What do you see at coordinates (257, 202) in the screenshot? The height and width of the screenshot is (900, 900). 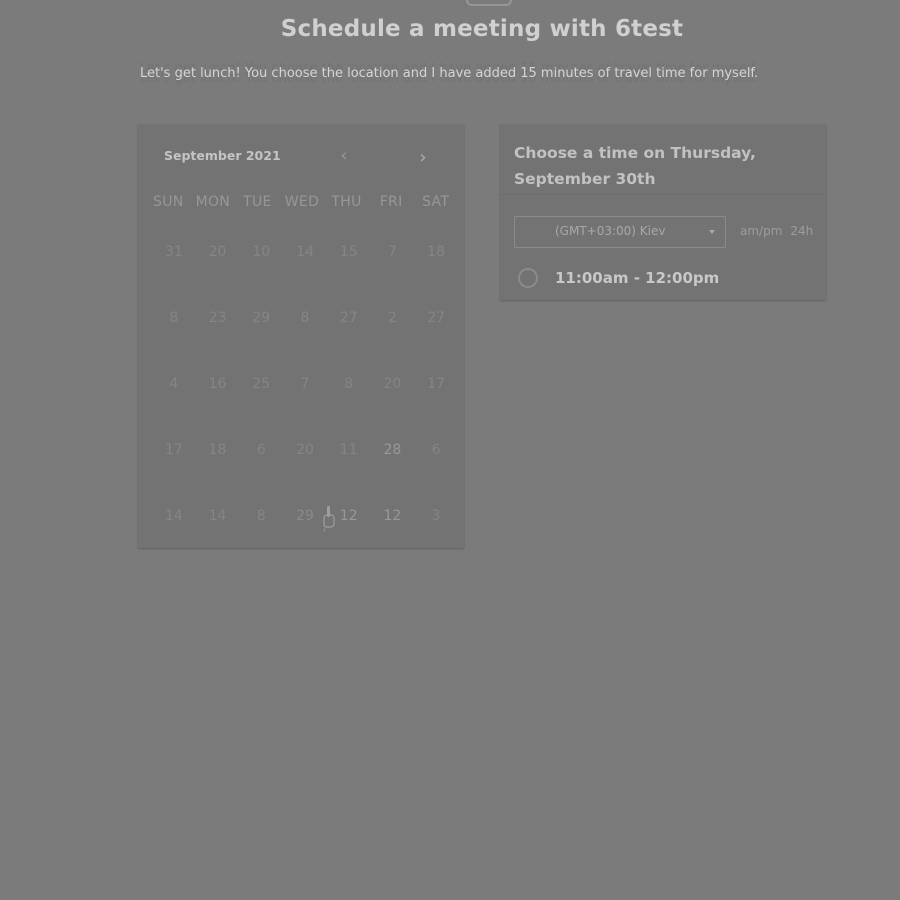 I see `weekday-label: TUE` at bounding box center [257, 202].